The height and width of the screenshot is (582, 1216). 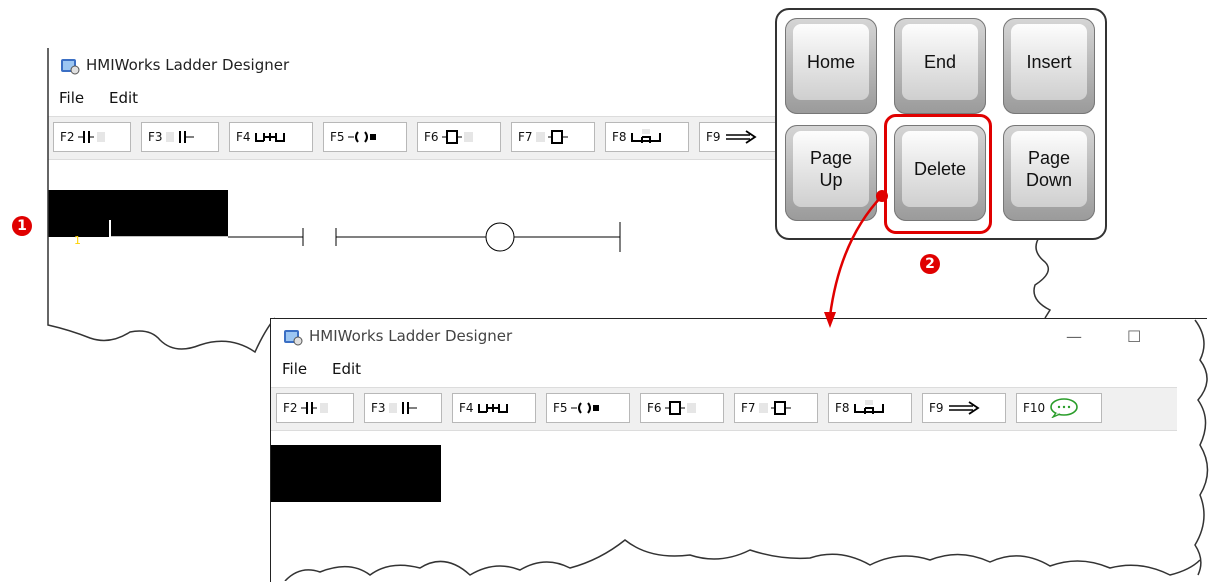 What do you see at coordinates (1074, 336) in the screenshot?
I see `minimize-button: —` at bounding box center [1074, 336].